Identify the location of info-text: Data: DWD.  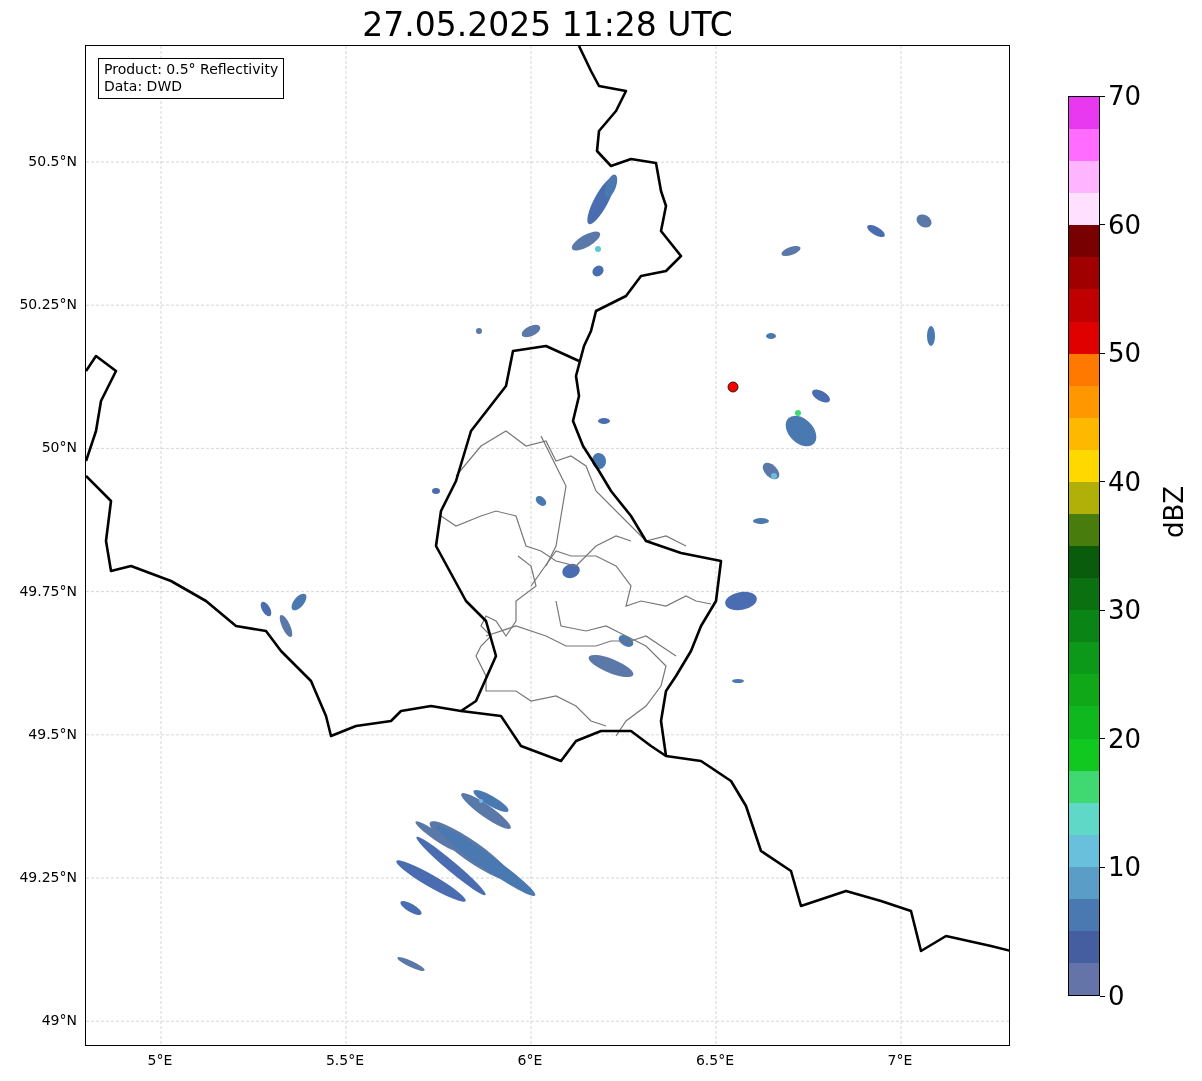
(143, 86).